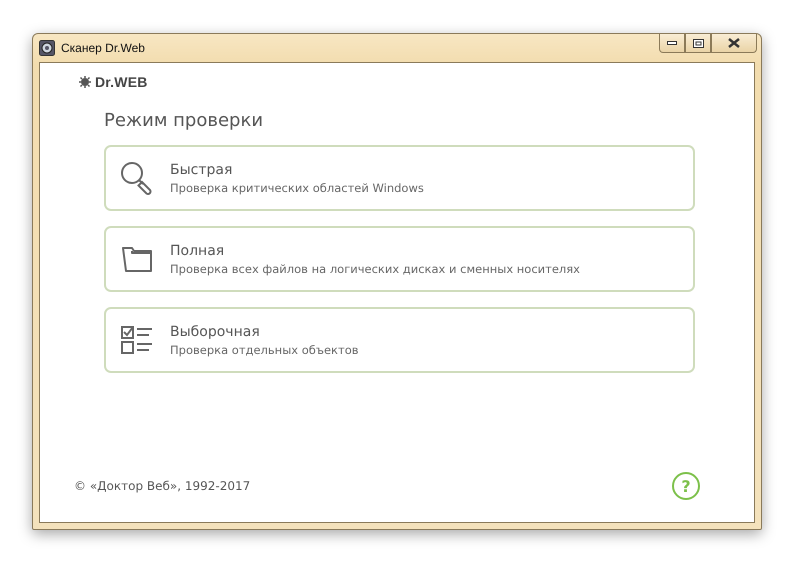  I want to click on scan-mode-option: Выборочная Проверка отдельных объектов, so click(399, 340).